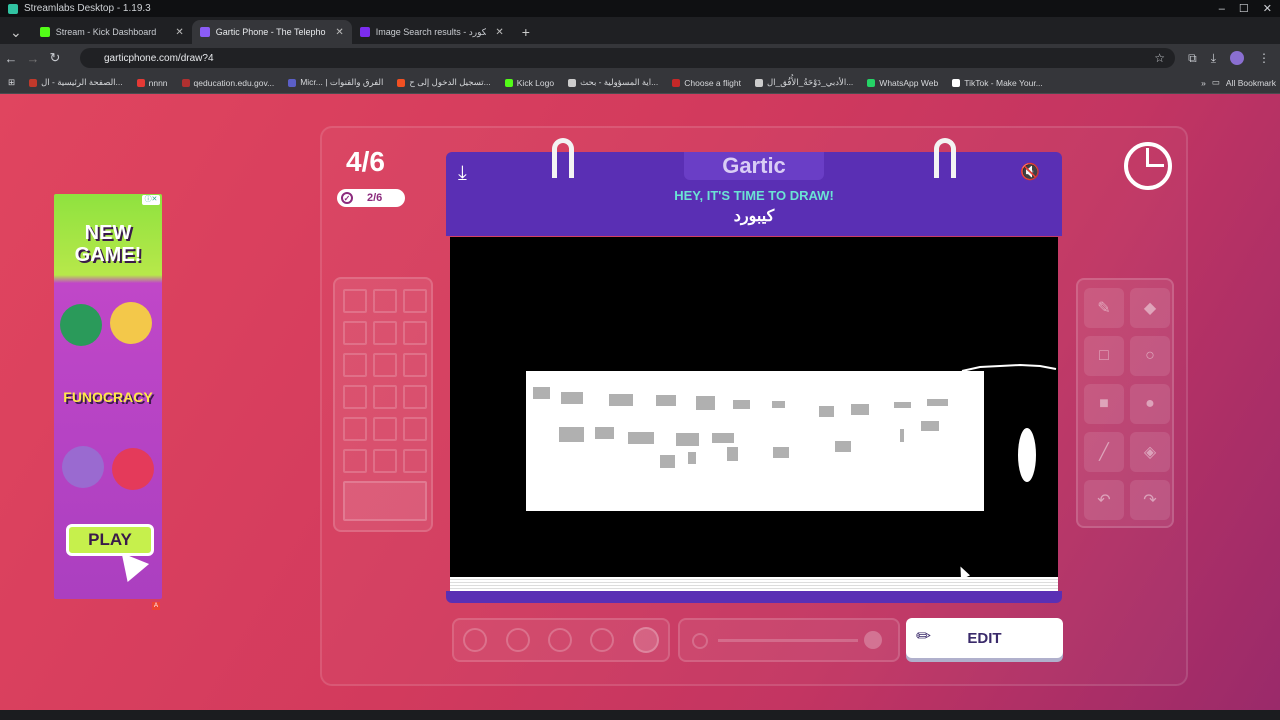  I want to click on ad-banner: NEW GAME! FUNOCRACY PLAY, so click(108, 396).